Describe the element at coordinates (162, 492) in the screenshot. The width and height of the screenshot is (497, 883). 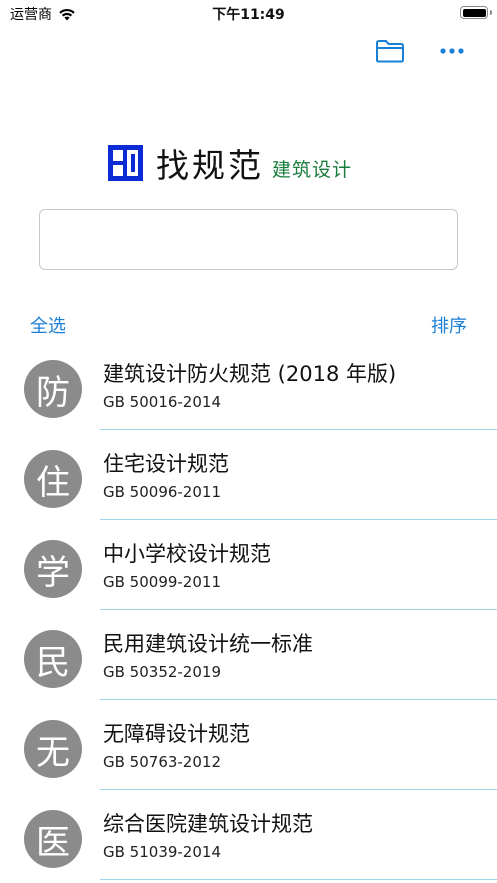
I see `standard-code: GB 50096-2011` at that location.